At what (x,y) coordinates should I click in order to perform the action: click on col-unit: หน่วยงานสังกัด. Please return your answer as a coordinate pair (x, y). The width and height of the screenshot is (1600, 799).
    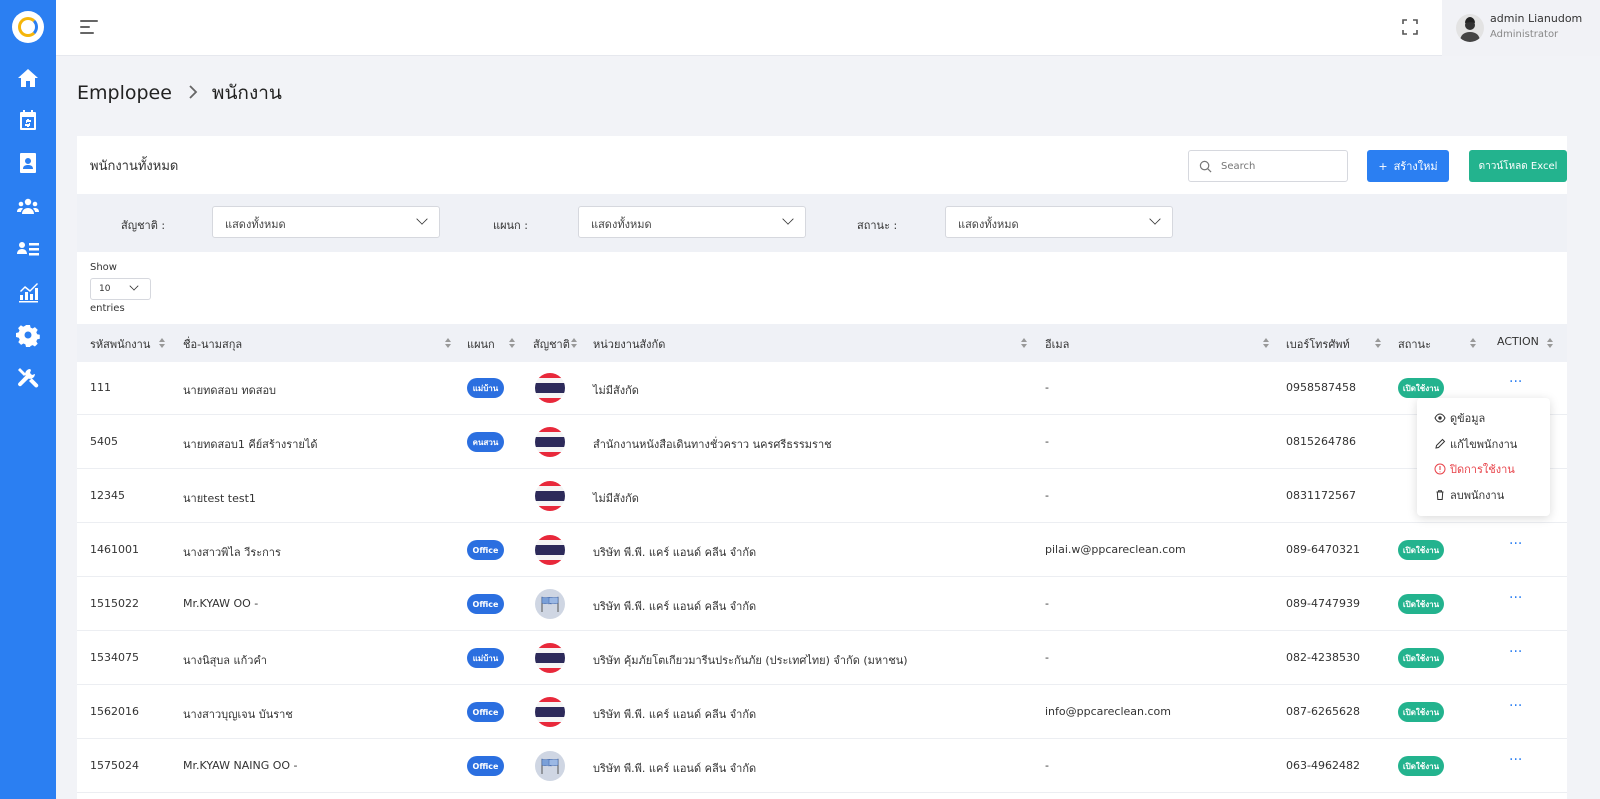
    Looking at the image, I should click on (629, 344).